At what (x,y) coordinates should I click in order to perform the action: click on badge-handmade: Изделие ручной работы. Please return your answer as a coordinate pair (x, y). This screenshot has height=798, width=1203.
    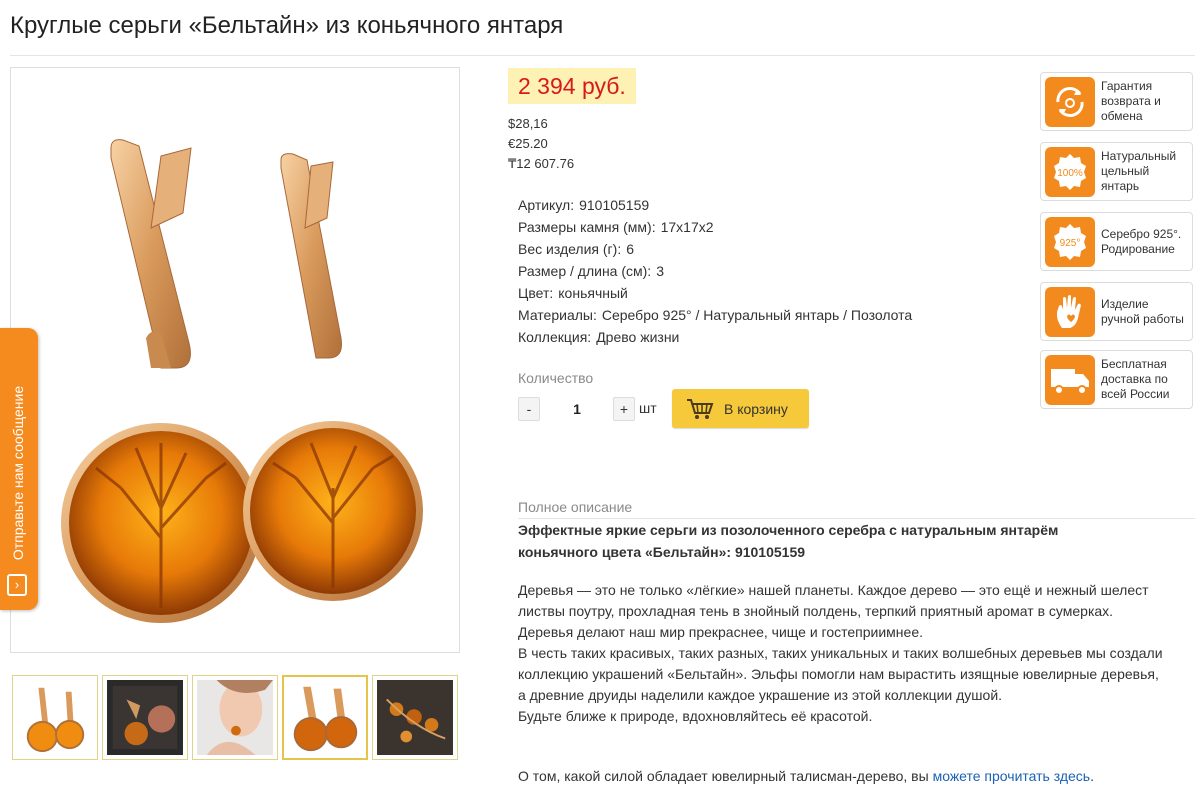
    Looking at the image, I should click on (1116, 311).